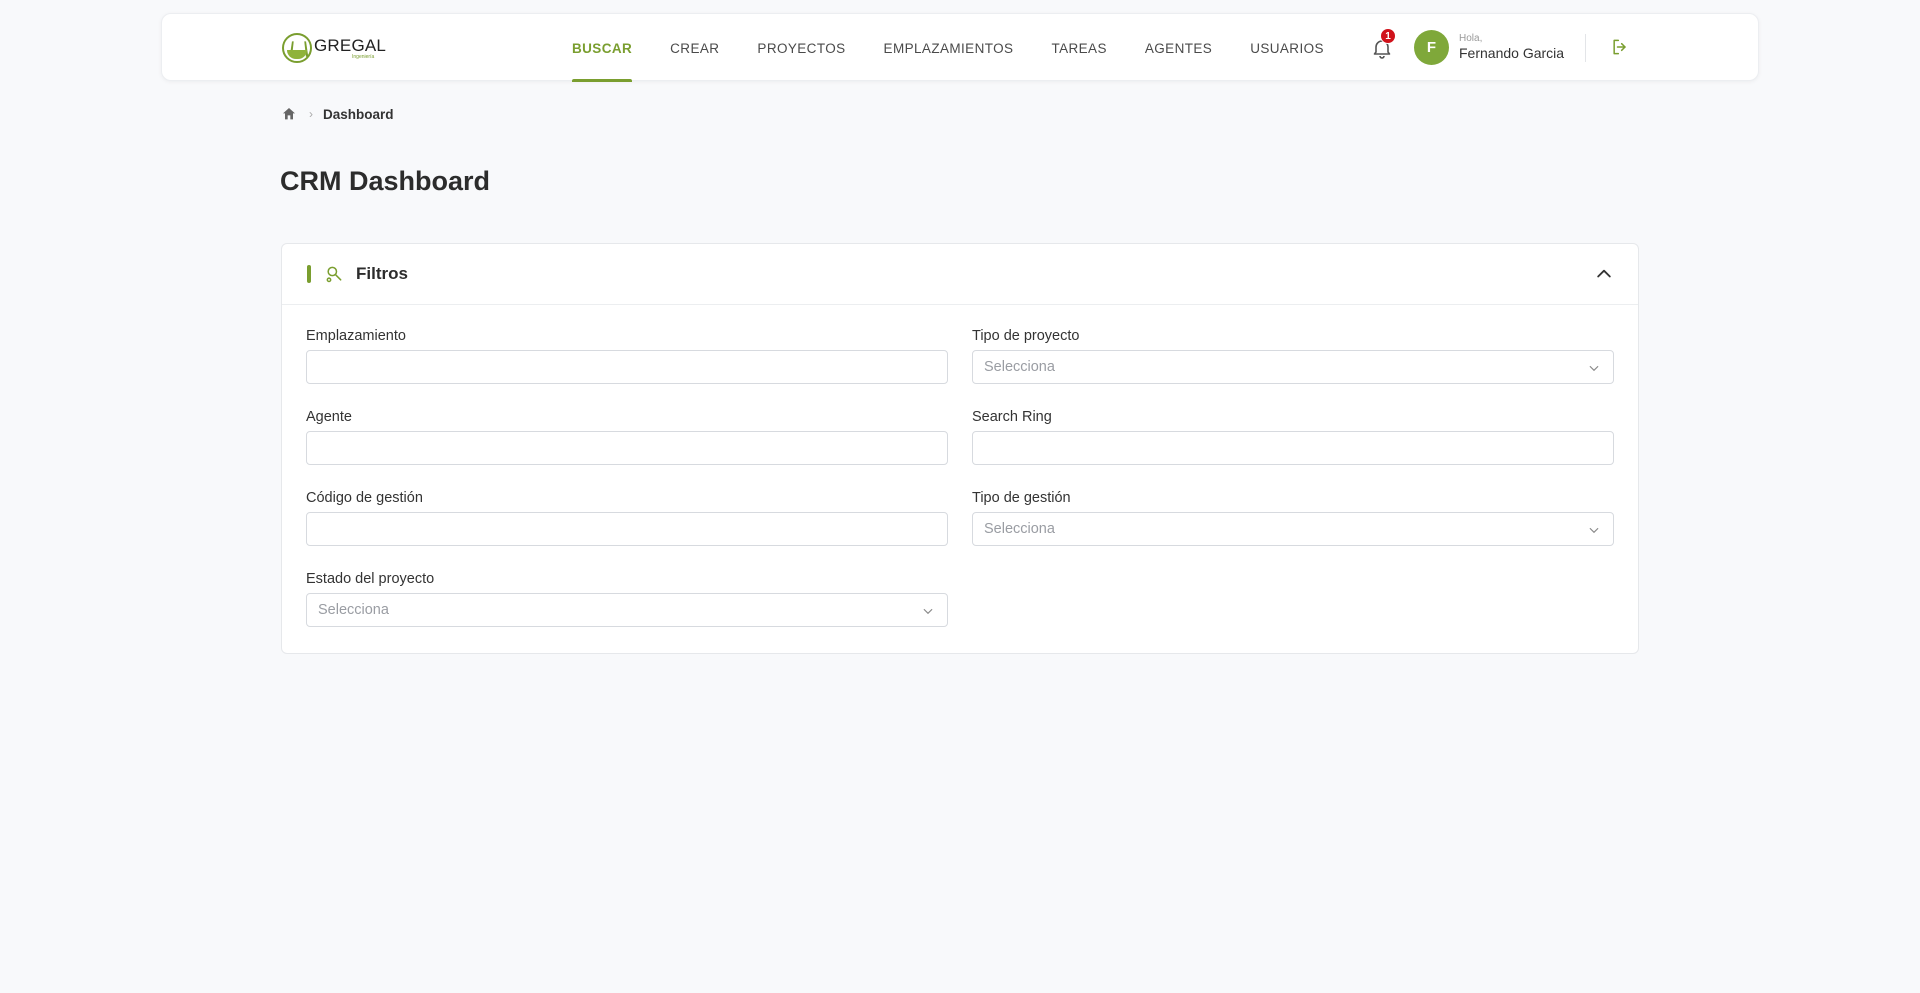 The width and height of the screenshot is (1920, 993). What do you see at coordinates (364, 498) in the screenshot?
I see `codigo-gestion-label: Código de gestión` at bounding box center [364, 498].